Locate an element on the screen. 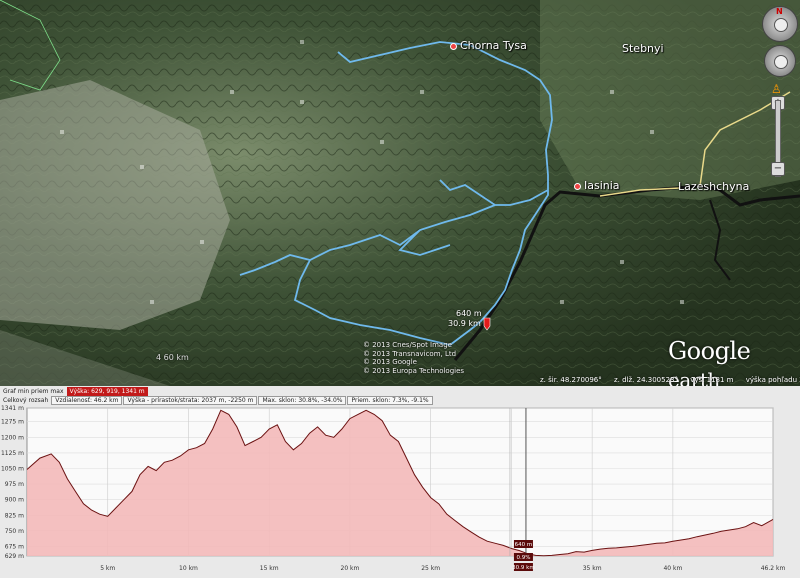 Image resolution: width=800 pixels, height=578 pixels. move-ring is located at coordinates (780, 61).